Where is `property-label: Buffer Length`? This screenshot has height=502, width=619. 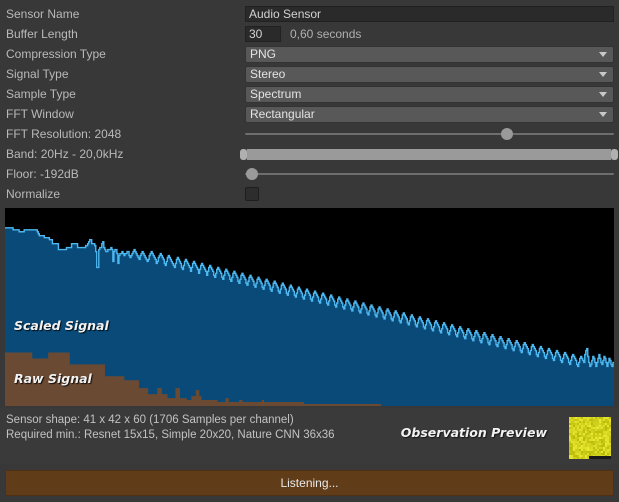
property-label: Buffer Length is located at coordinates (42, 34).